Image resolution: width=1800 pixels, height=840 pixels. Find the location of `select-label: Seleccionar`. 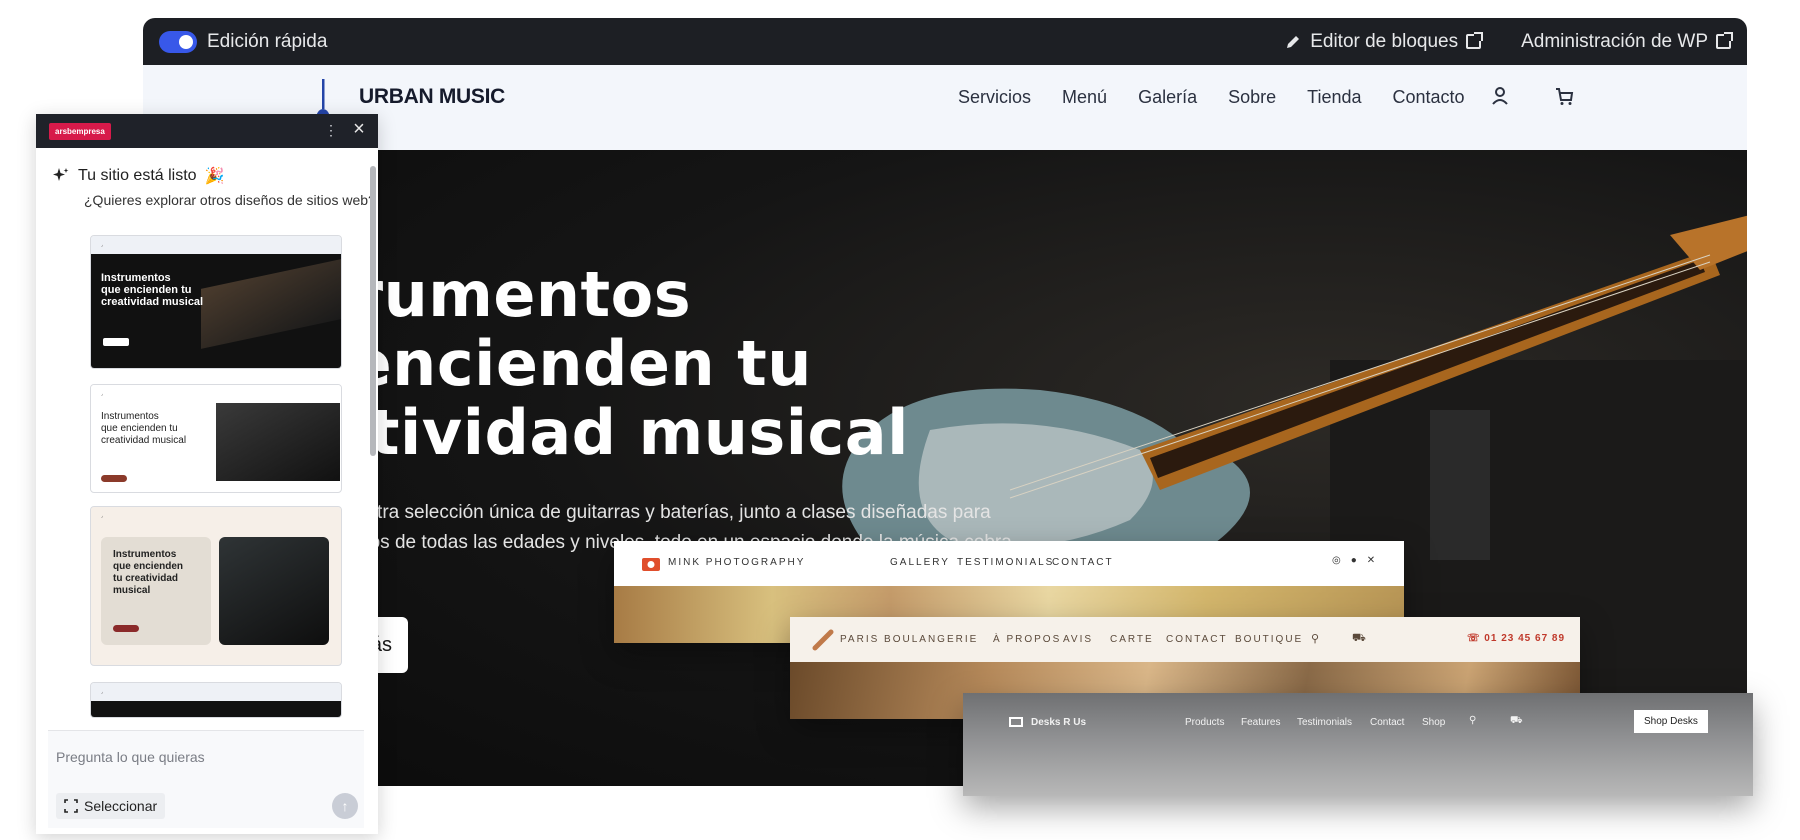

select-label: Seleccionar is located at coordinates (121, 806).